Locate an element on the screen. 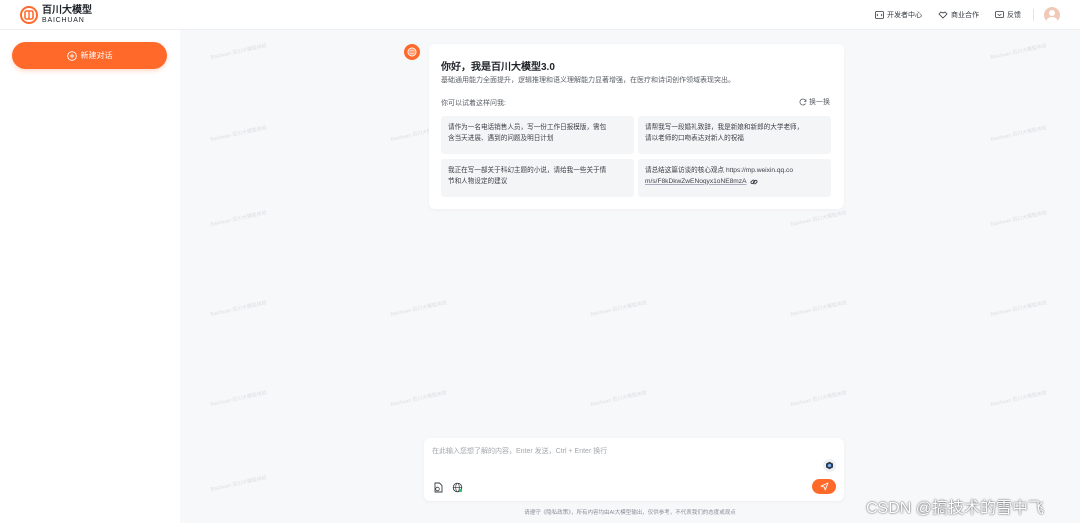 The width and height of the screenshot is (1080, 523). suggestion-hint: 你可以试着这样问我: is located at coordinates (473, 103).